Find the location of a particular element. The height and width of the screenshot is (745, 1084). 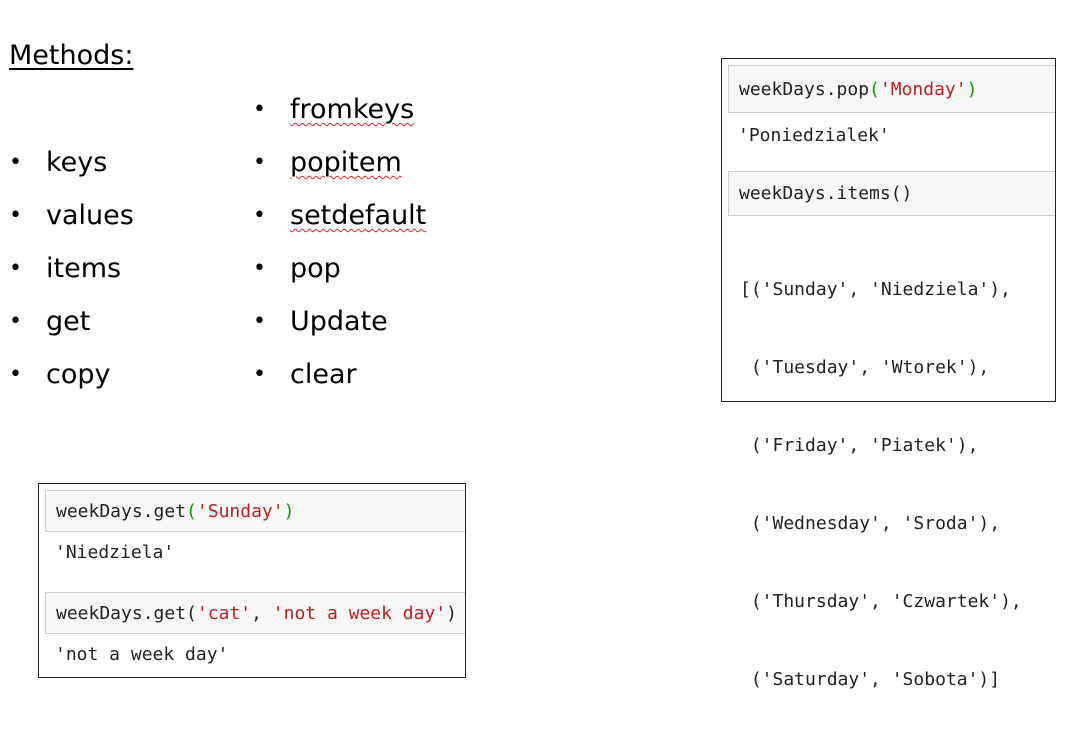

output-line: ('Saturday', 'Sobota')] is located at coordinates (870, 679).